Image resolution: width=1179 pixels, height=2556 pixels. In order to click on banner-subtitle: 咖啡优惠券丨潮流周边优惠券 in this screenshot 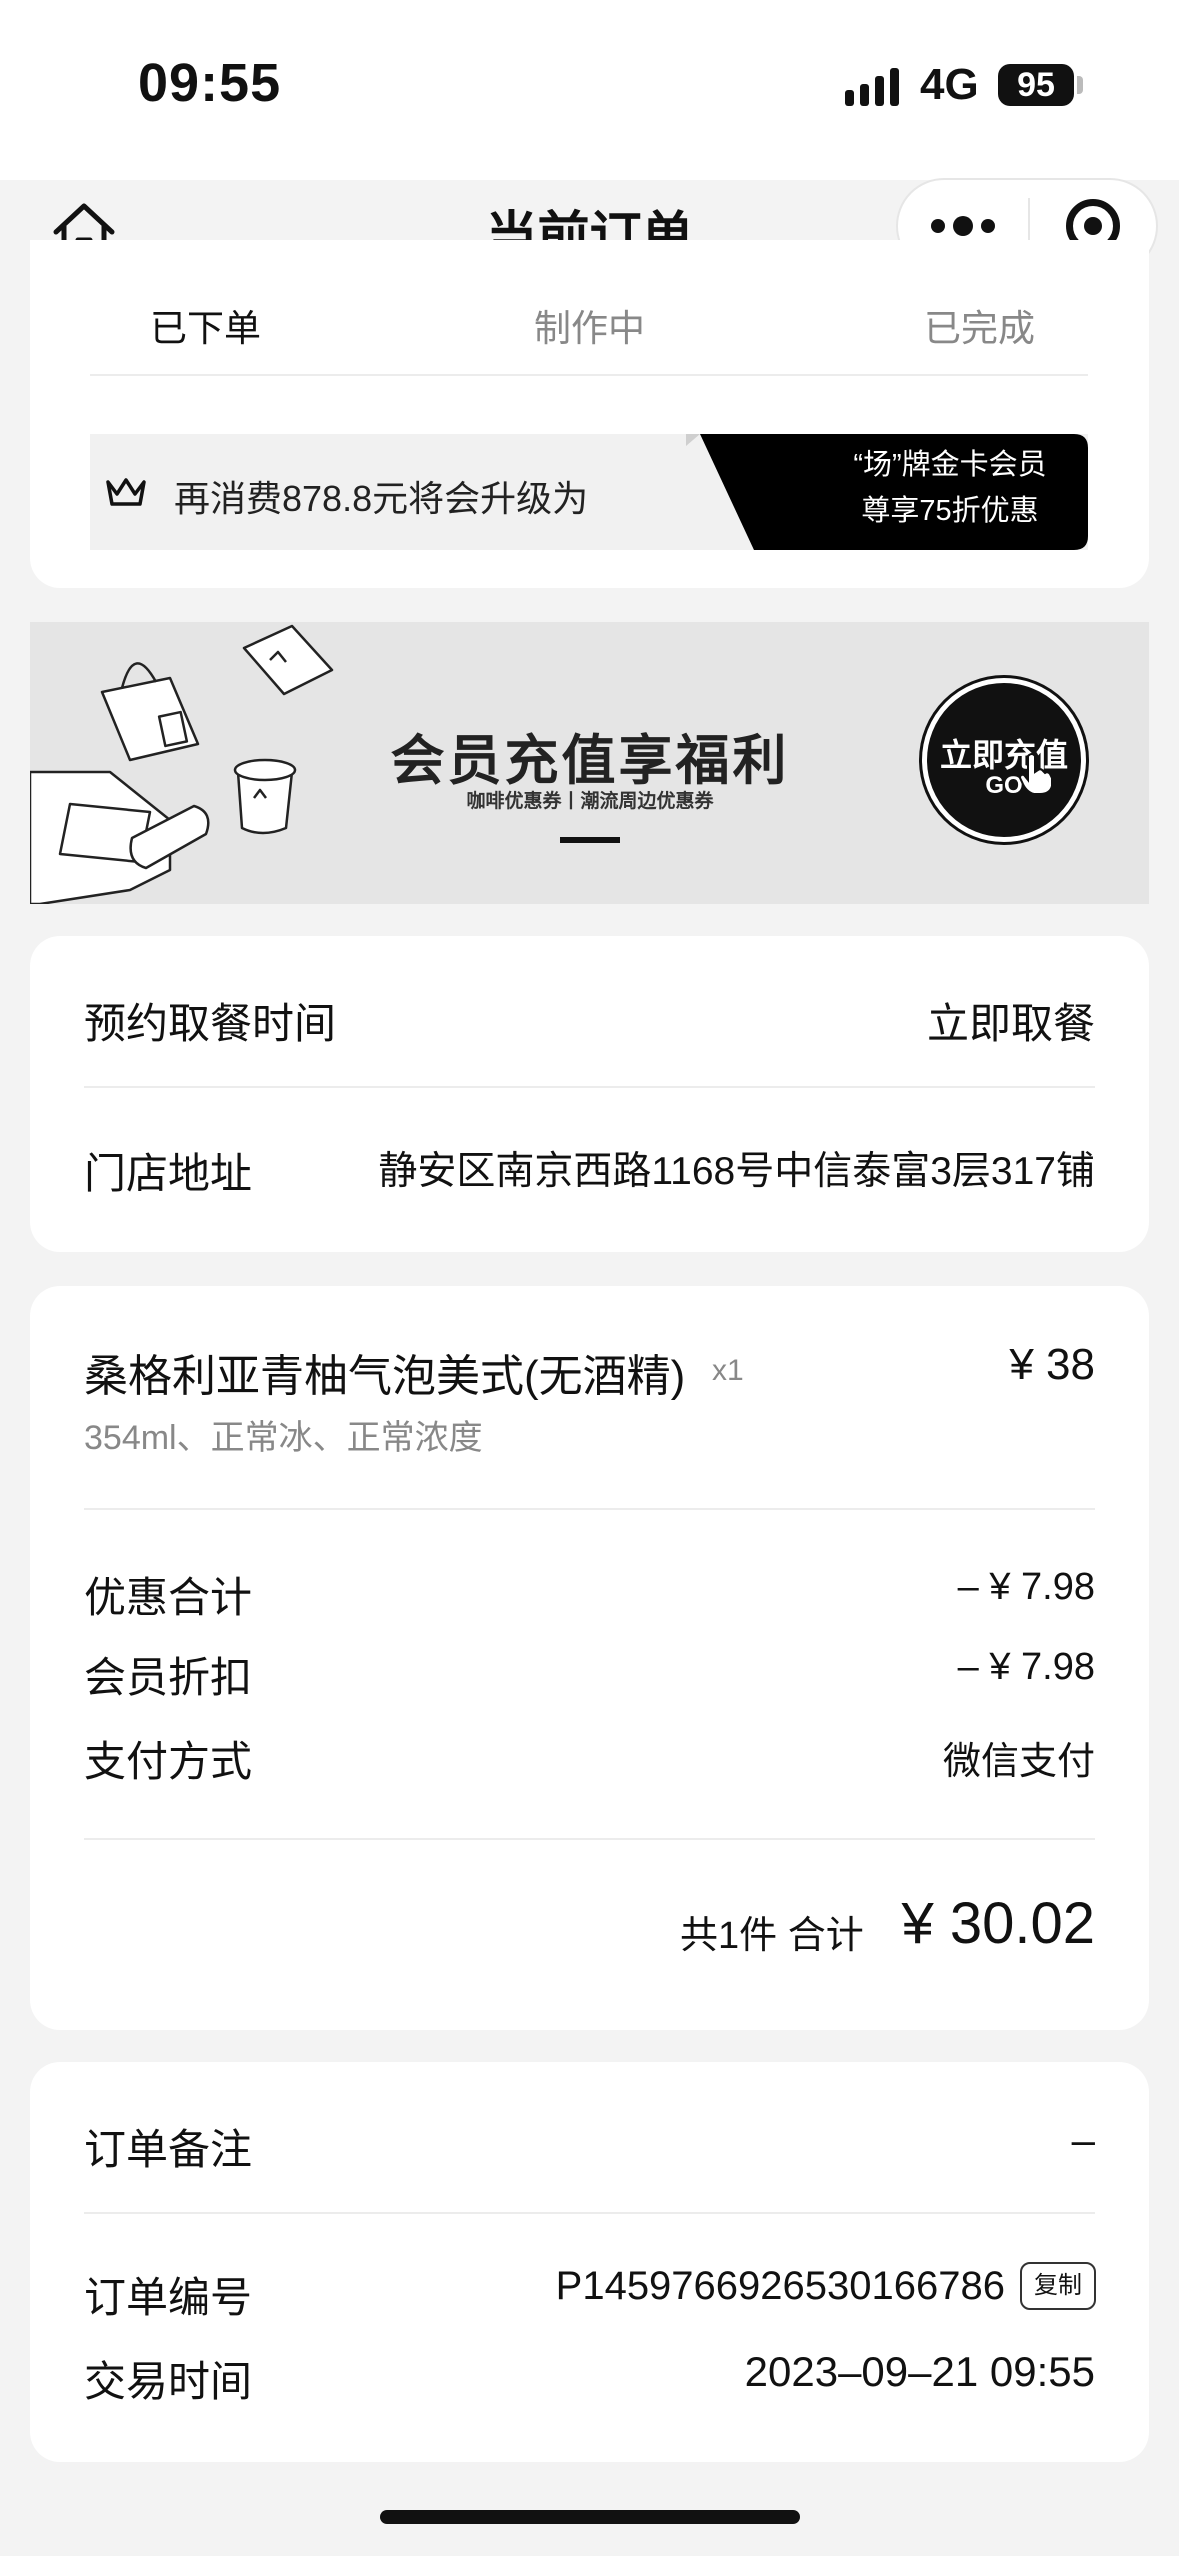, I will do `click(590, 801)`.